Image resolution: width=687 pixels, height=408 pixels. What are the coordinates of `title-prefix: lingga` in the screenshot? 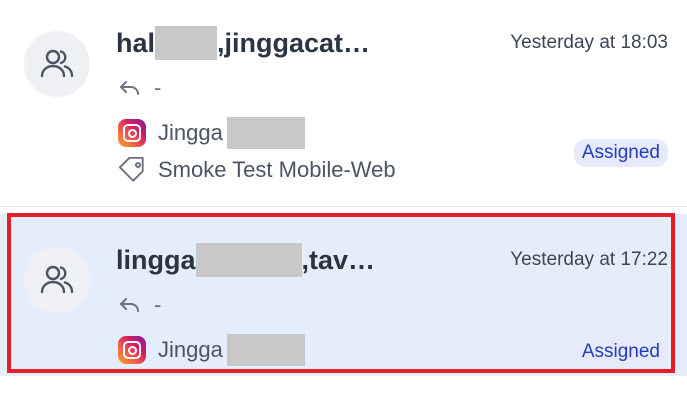 It's located at (156, 259).